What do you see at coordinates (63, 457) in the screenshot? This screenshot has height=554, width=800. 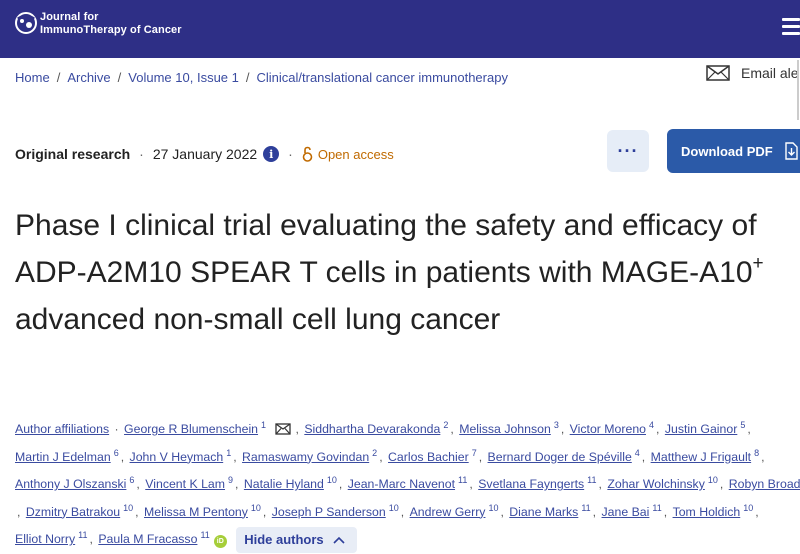 I see `author-link: Martin J Edelman` at bounding box center [63, 457].